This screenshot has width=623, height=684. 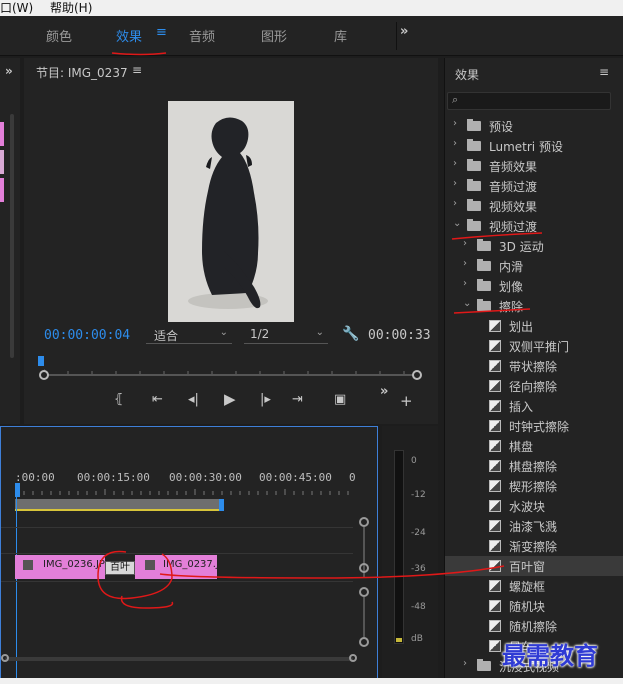 I want to click on watermark-text: 最需教育, so click(x=550, y=655).